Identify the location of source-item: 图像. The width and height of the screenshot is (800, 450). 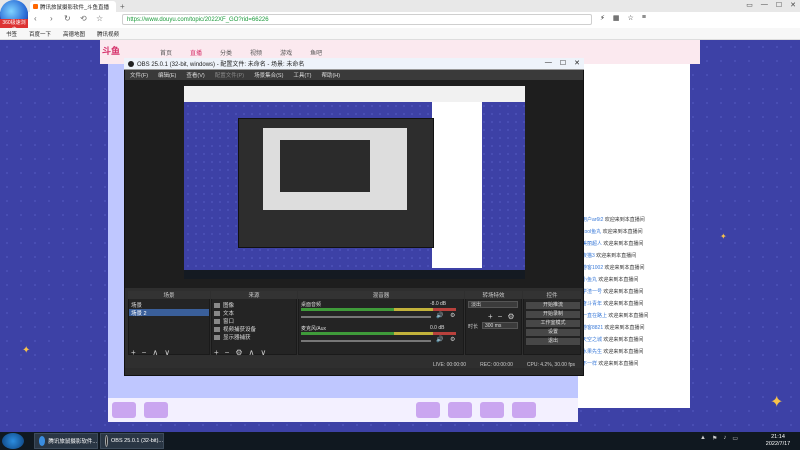
(224, 305).